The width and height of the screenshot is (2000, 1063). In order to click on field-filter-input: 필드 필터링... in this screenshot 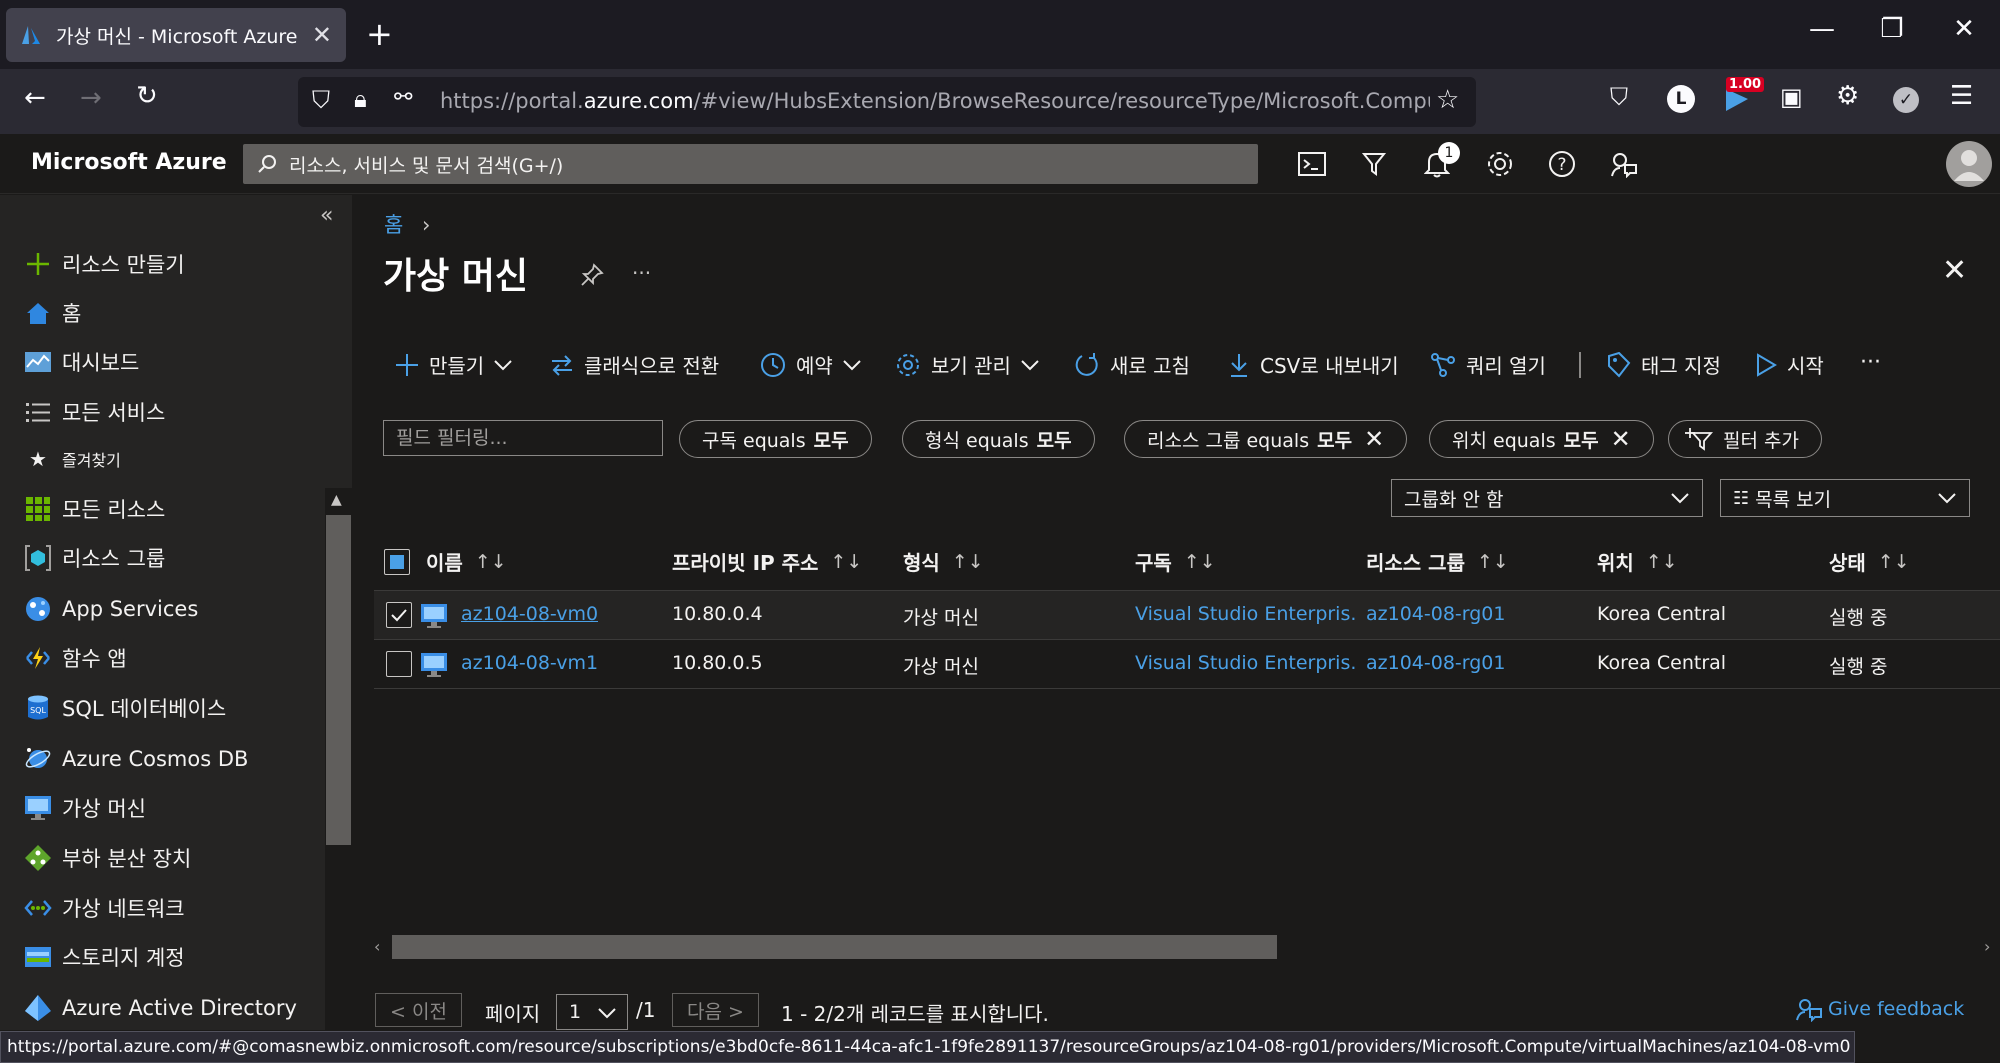, I will do `click(523, 438)`.